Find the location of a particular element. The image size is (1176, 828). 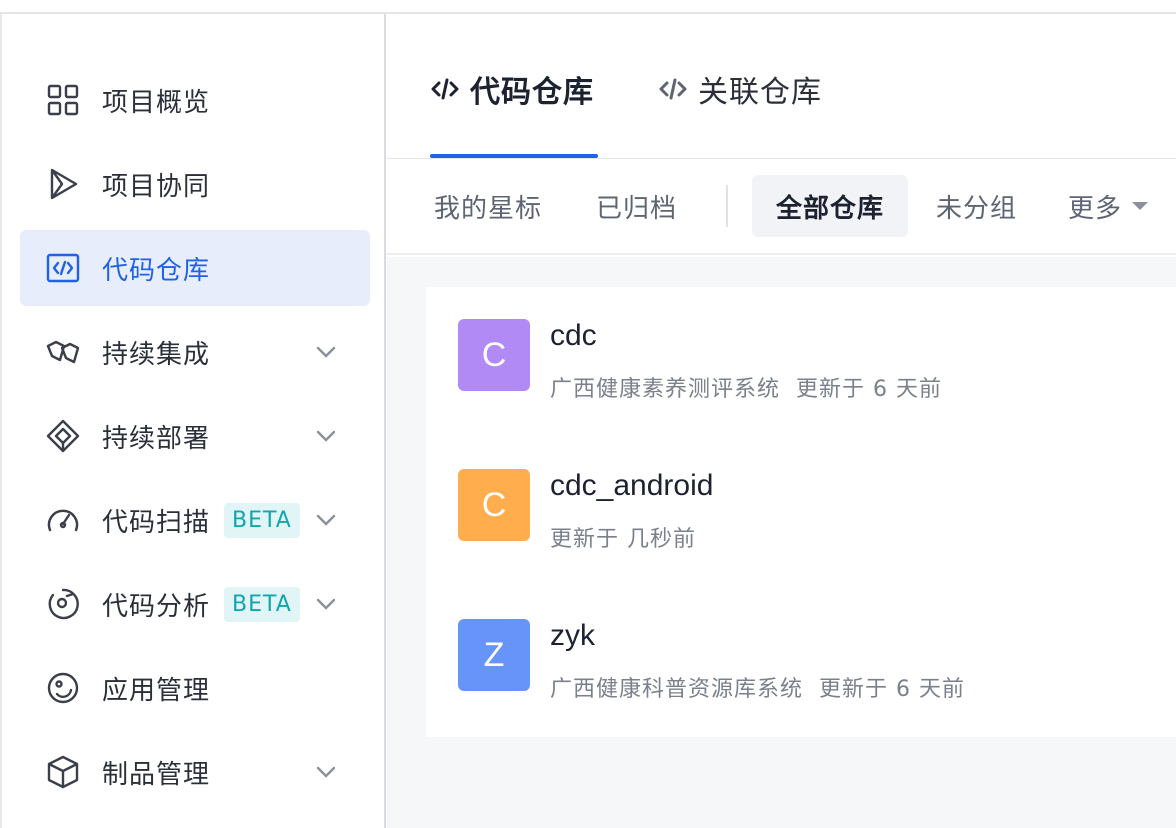

filter-bar: 我的星标 已归档 全部仓库 未分组 更多 is located at coordinates (781, 207).